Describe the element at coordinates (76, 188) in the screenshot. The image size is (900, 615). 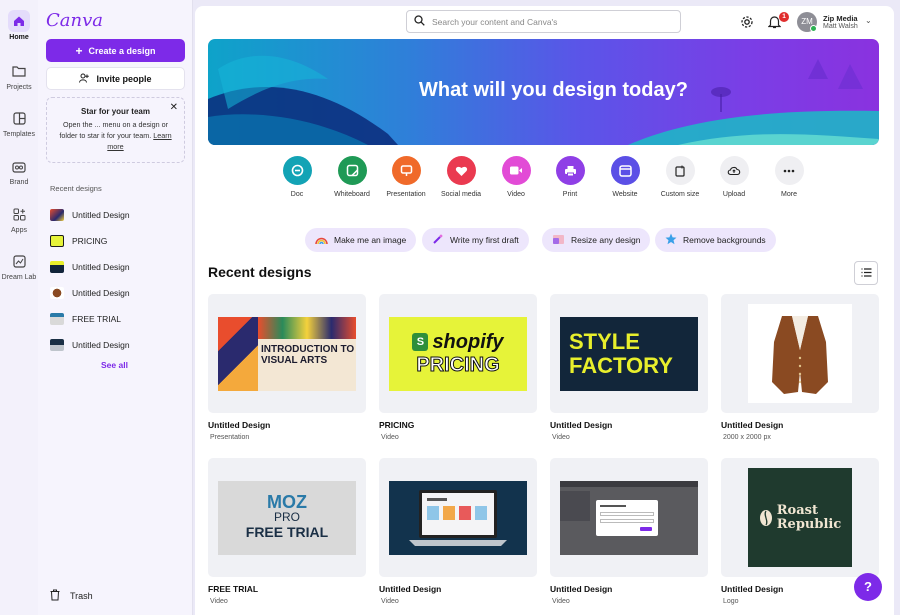
I see `recent-designs-header: Recent designs` at that location.